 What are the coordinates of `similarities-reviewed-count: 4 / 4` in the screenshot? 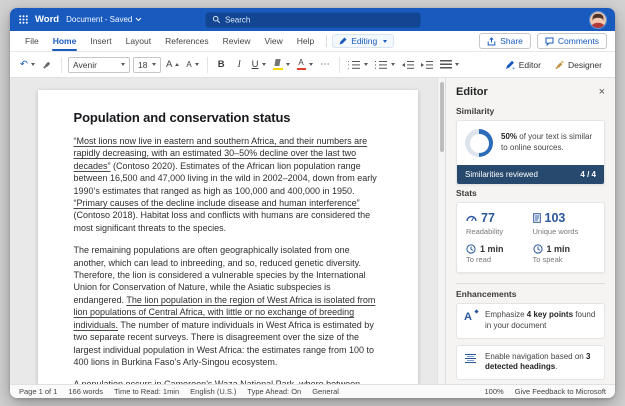 It's located at (588, 174).